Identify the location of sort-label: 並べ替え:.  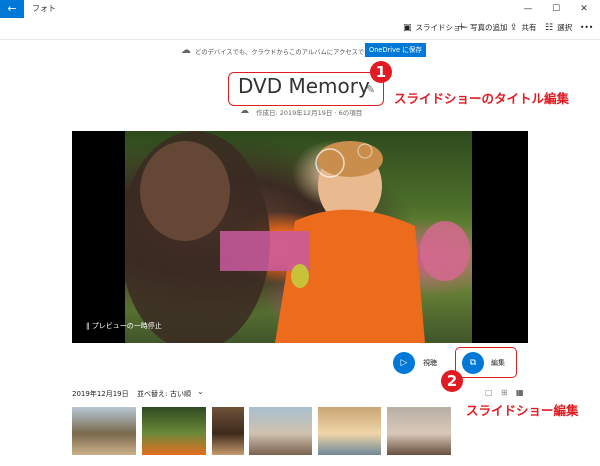
(152, 394).